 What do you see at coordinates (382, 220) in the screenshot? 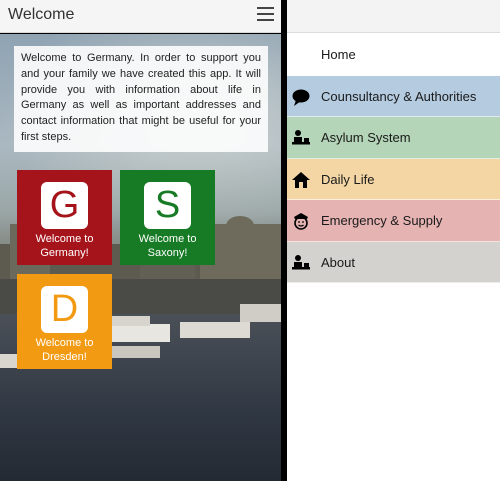
I see `menu-item-label: Emergency & Supply` at bounding box center [382, 220].